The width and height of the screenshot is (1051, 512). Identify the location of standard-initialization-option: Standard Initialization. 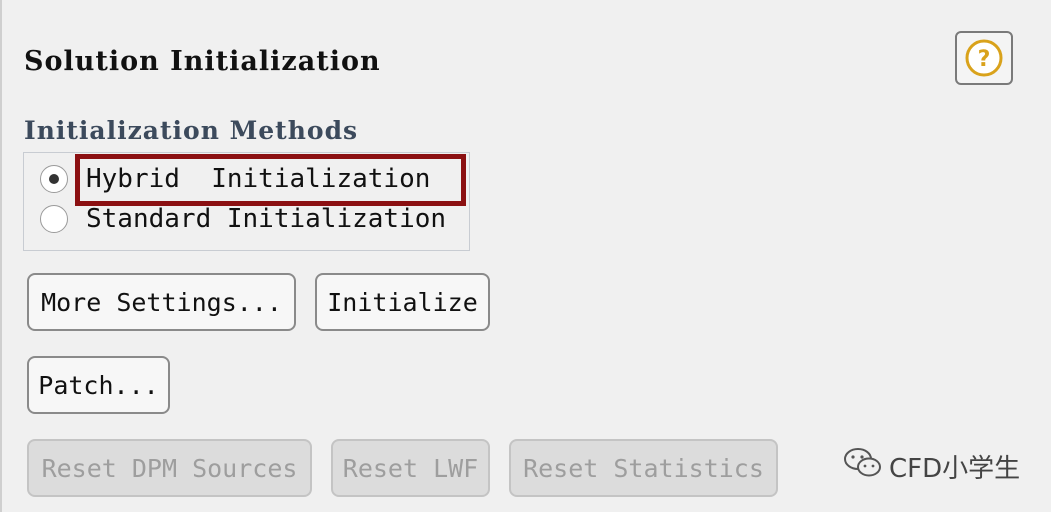
(243, 219).